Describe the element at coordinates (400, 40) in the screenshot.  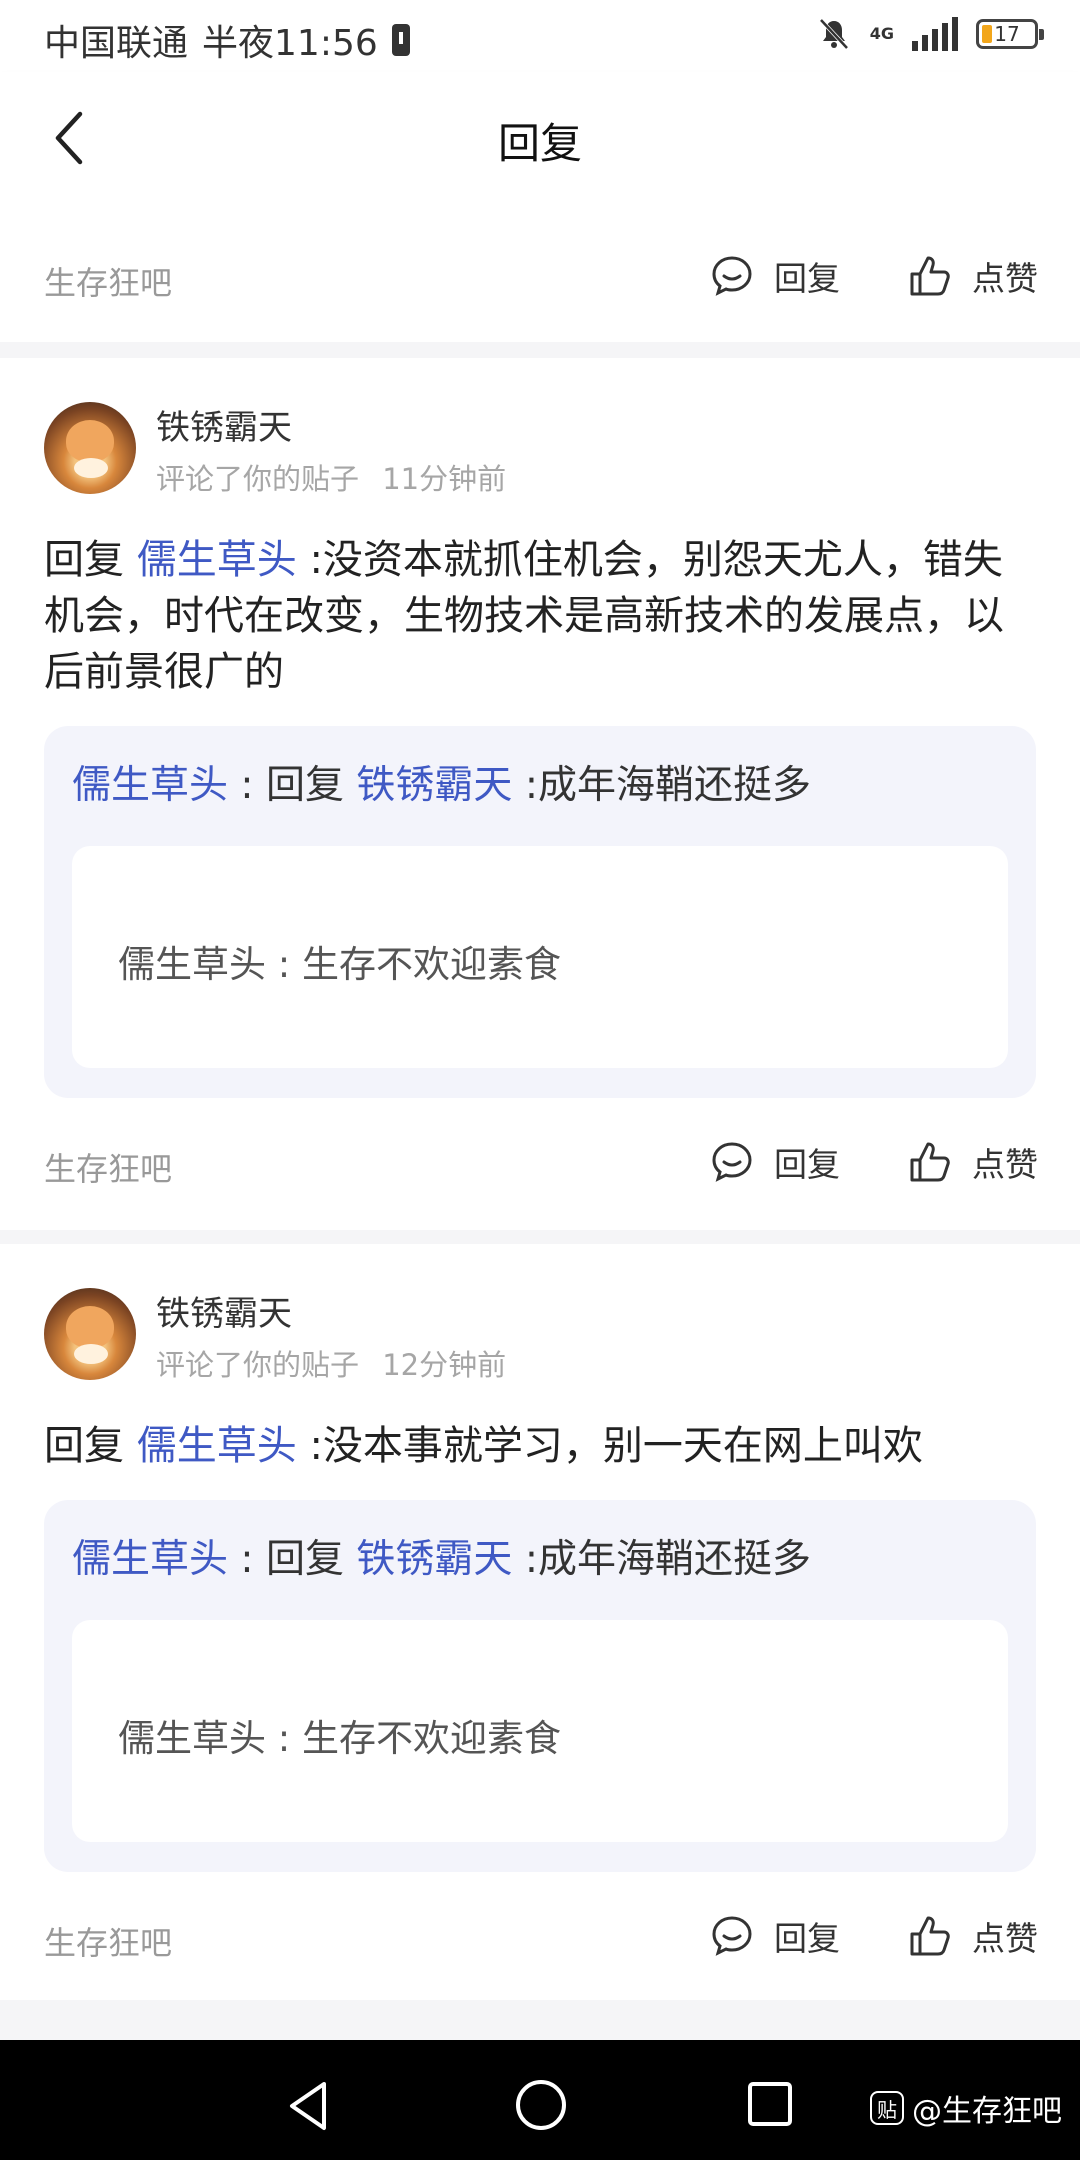
I see `sim-icon` at that location.